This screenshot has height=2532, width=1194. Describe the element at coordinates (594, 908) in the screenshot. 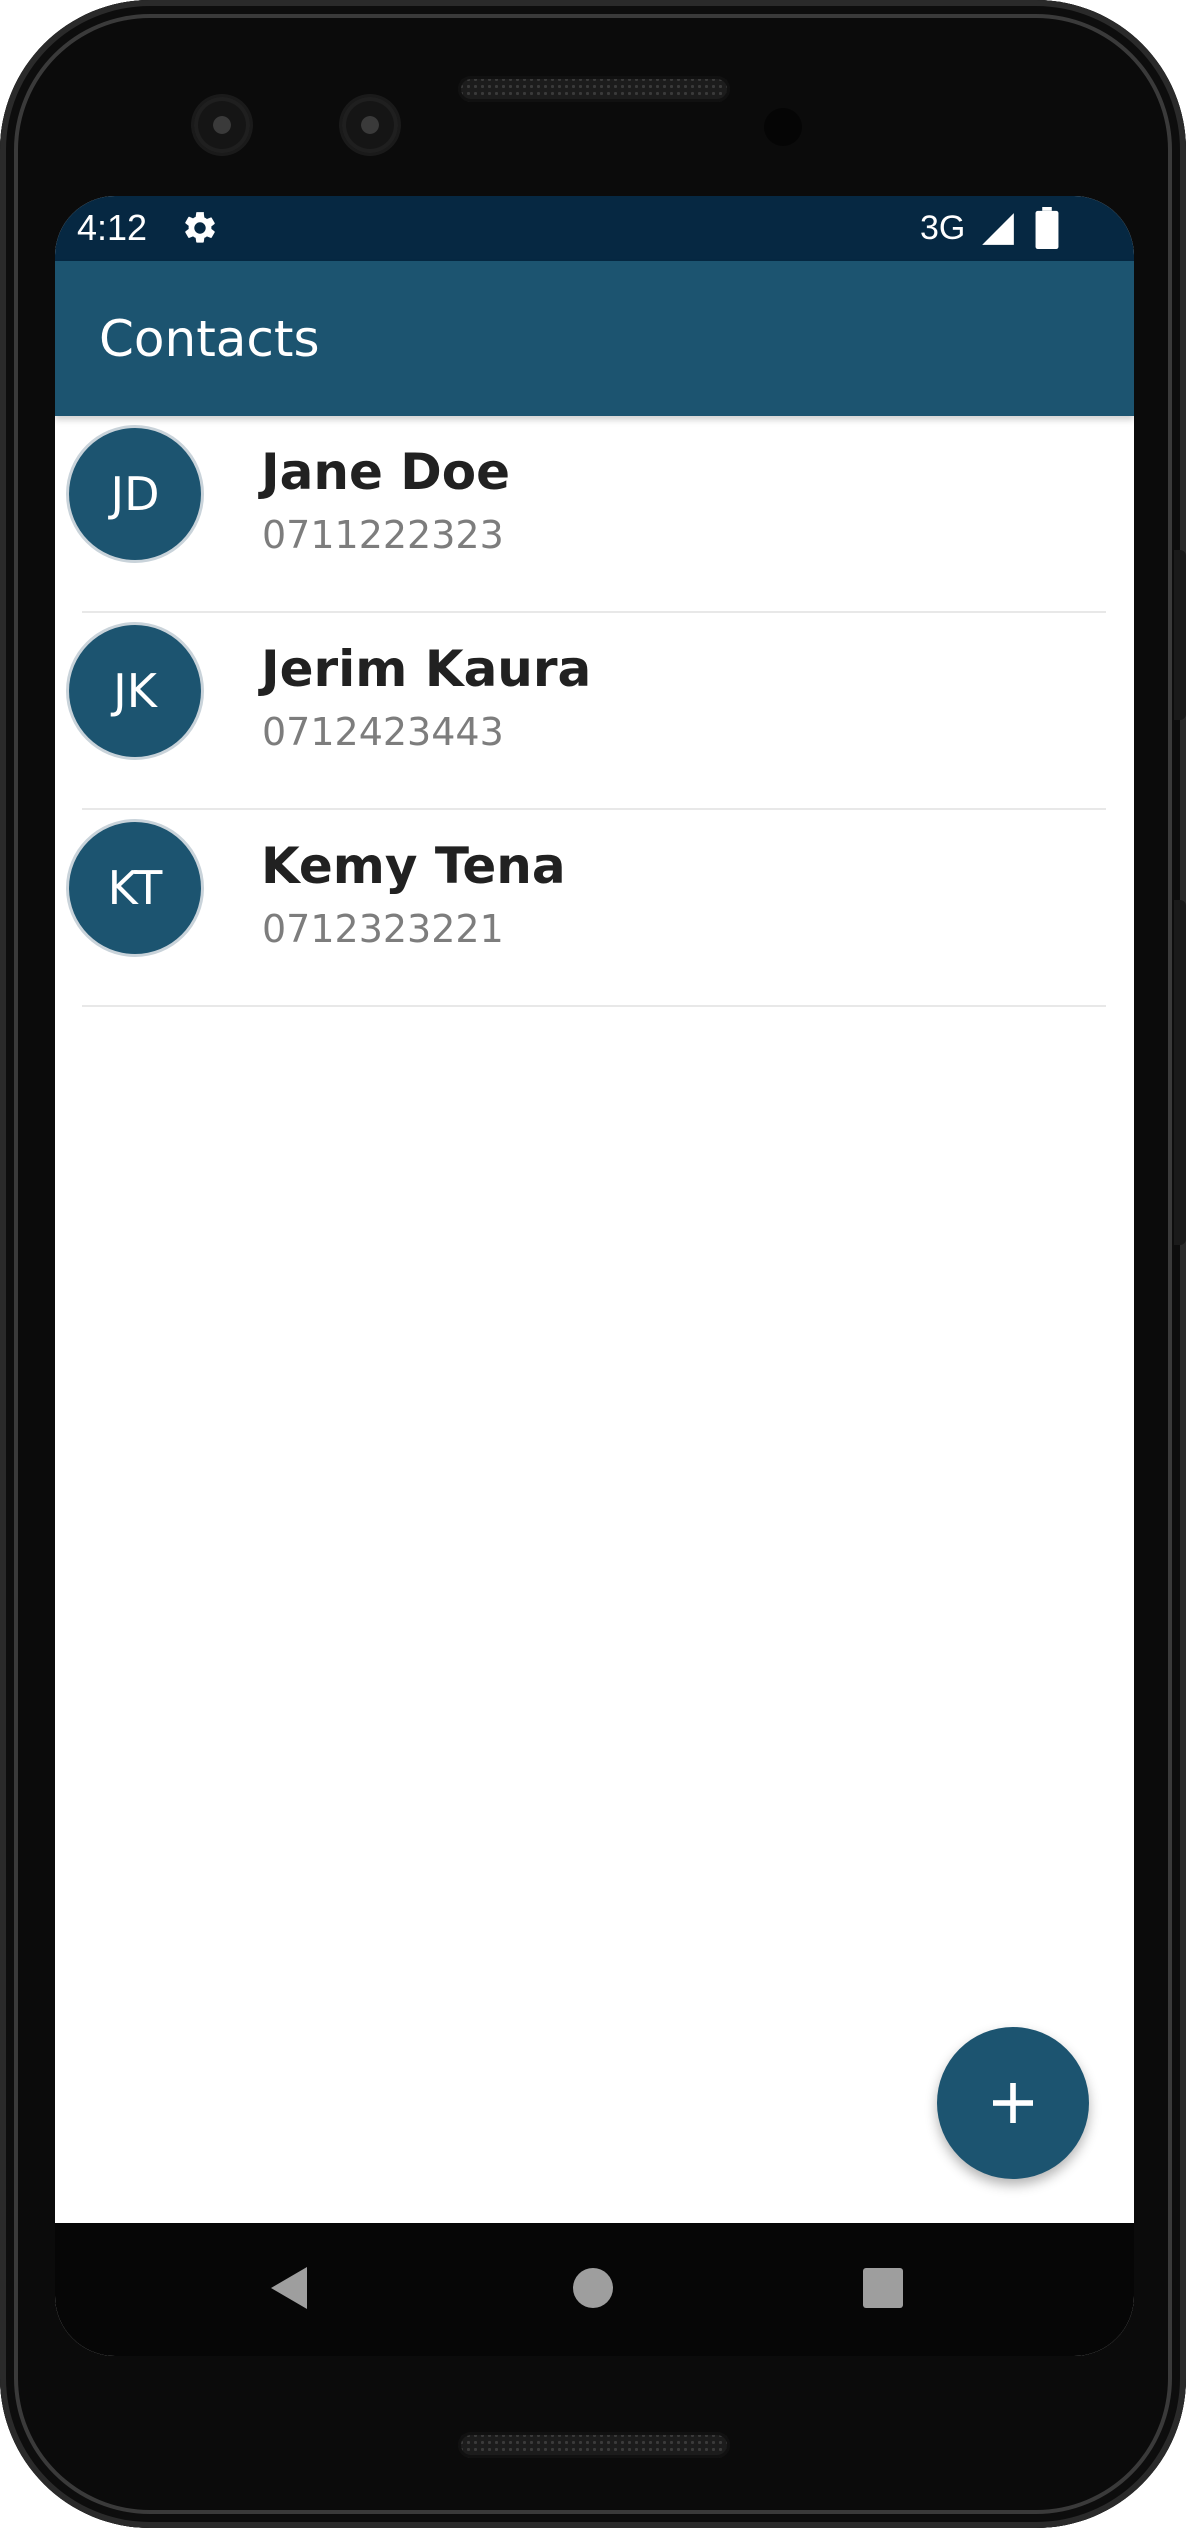

I see `list-item: KT Kemy Tena 0712323221` at that location.